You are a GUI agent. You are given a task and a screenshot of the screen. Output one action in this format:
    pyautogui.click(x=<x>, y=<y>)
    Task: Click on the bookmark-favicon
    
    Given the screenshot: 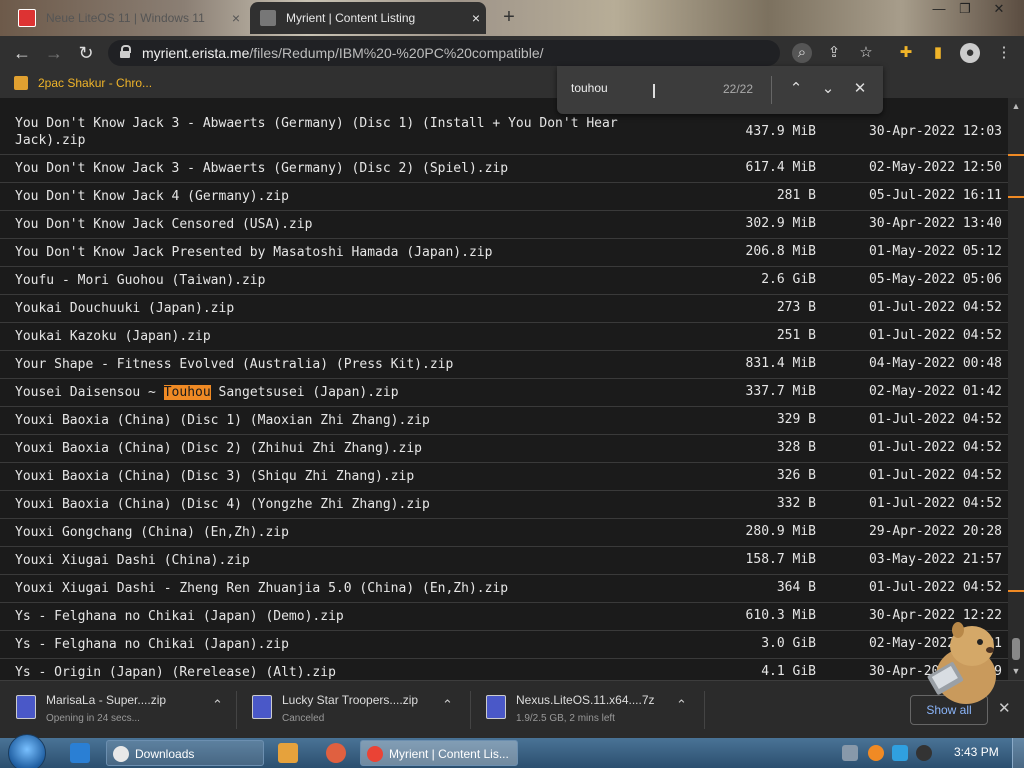 What is the action you would take?
    pyautogui.click(x=21, y=83)
    